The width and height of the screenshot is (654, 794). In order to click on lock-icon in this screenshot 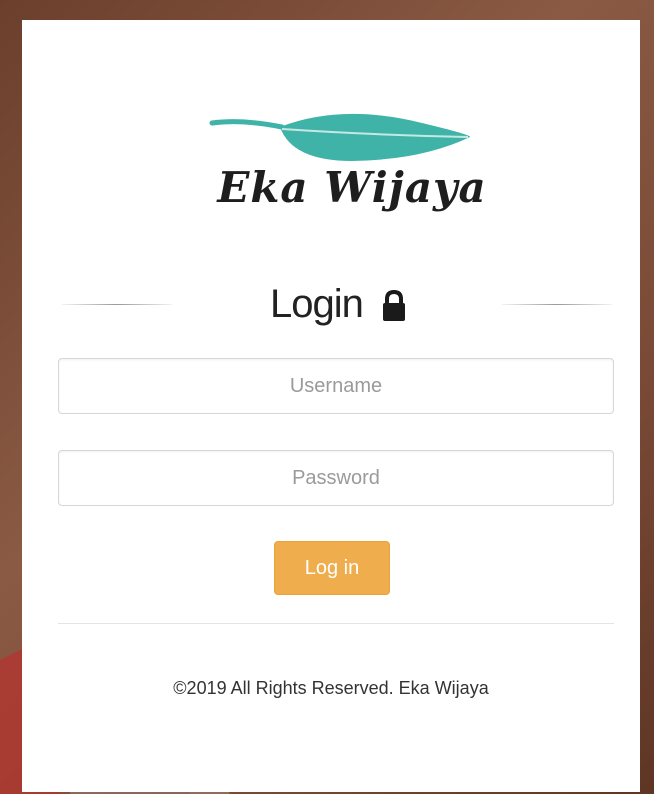, I will do `click(394, 306)`.